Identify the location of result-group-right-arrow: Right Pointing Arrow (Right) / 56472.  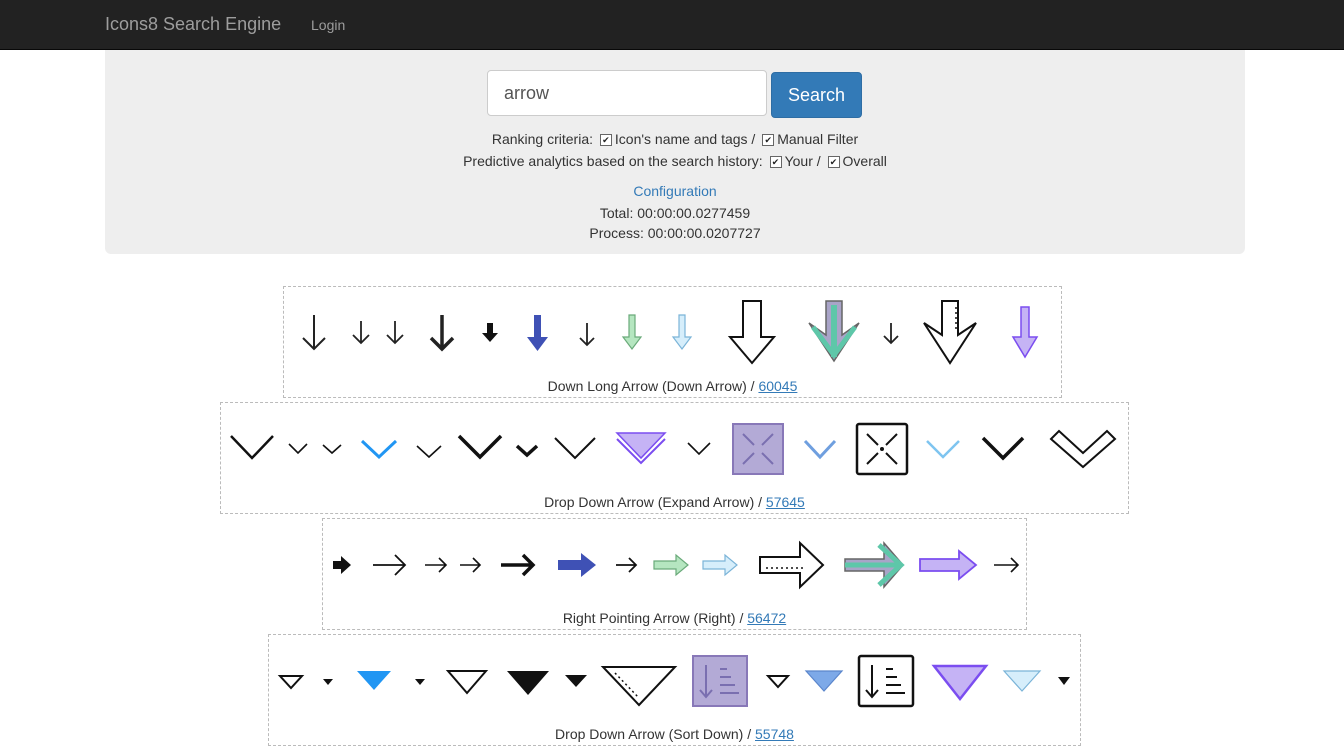
(674, 574).